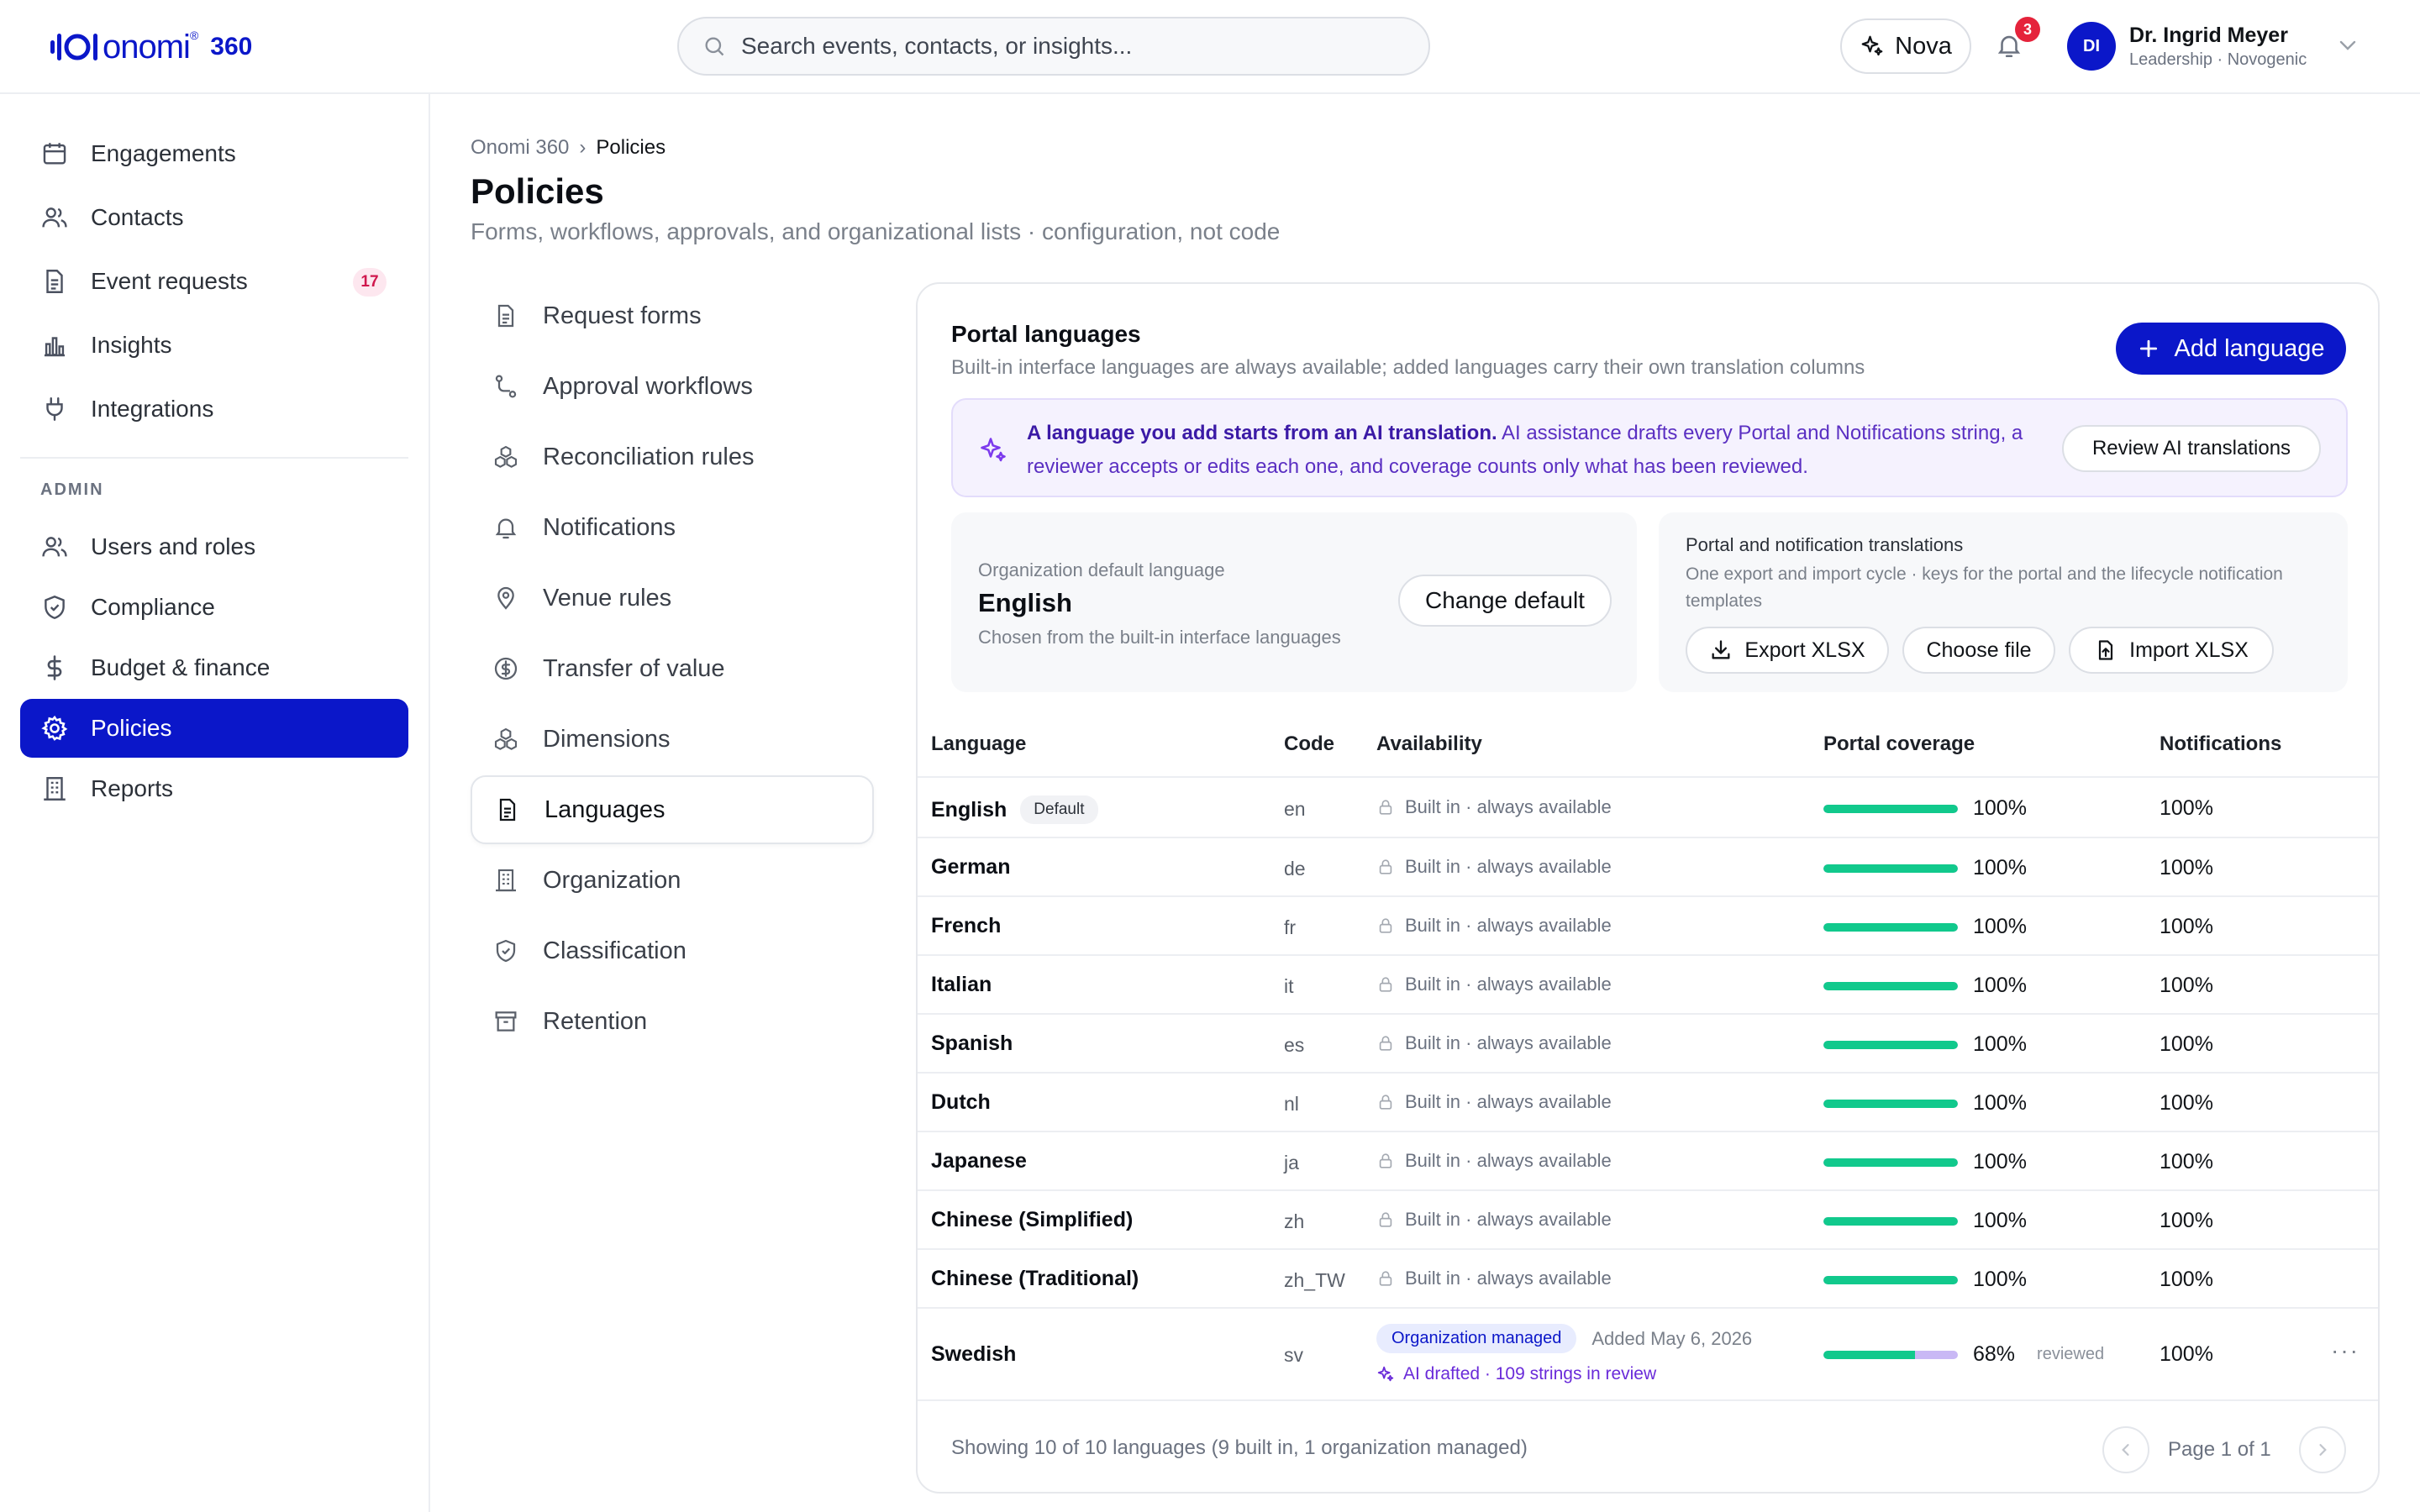  I want to click on add-language-button: Add language, so click(2231, 349).